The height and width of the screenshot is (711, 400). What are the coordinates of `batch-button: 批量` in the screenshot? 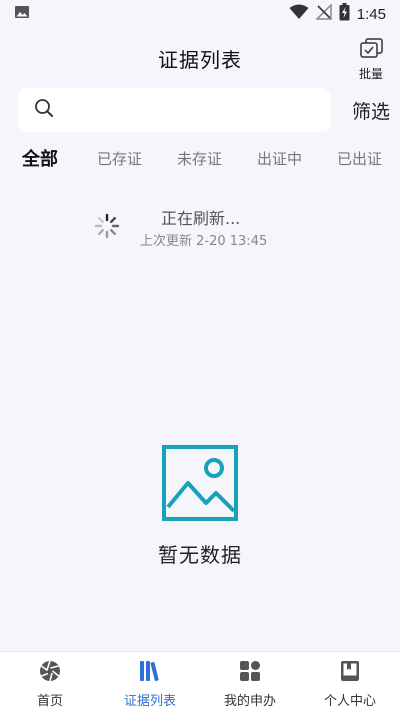 It's located at (371, 60).